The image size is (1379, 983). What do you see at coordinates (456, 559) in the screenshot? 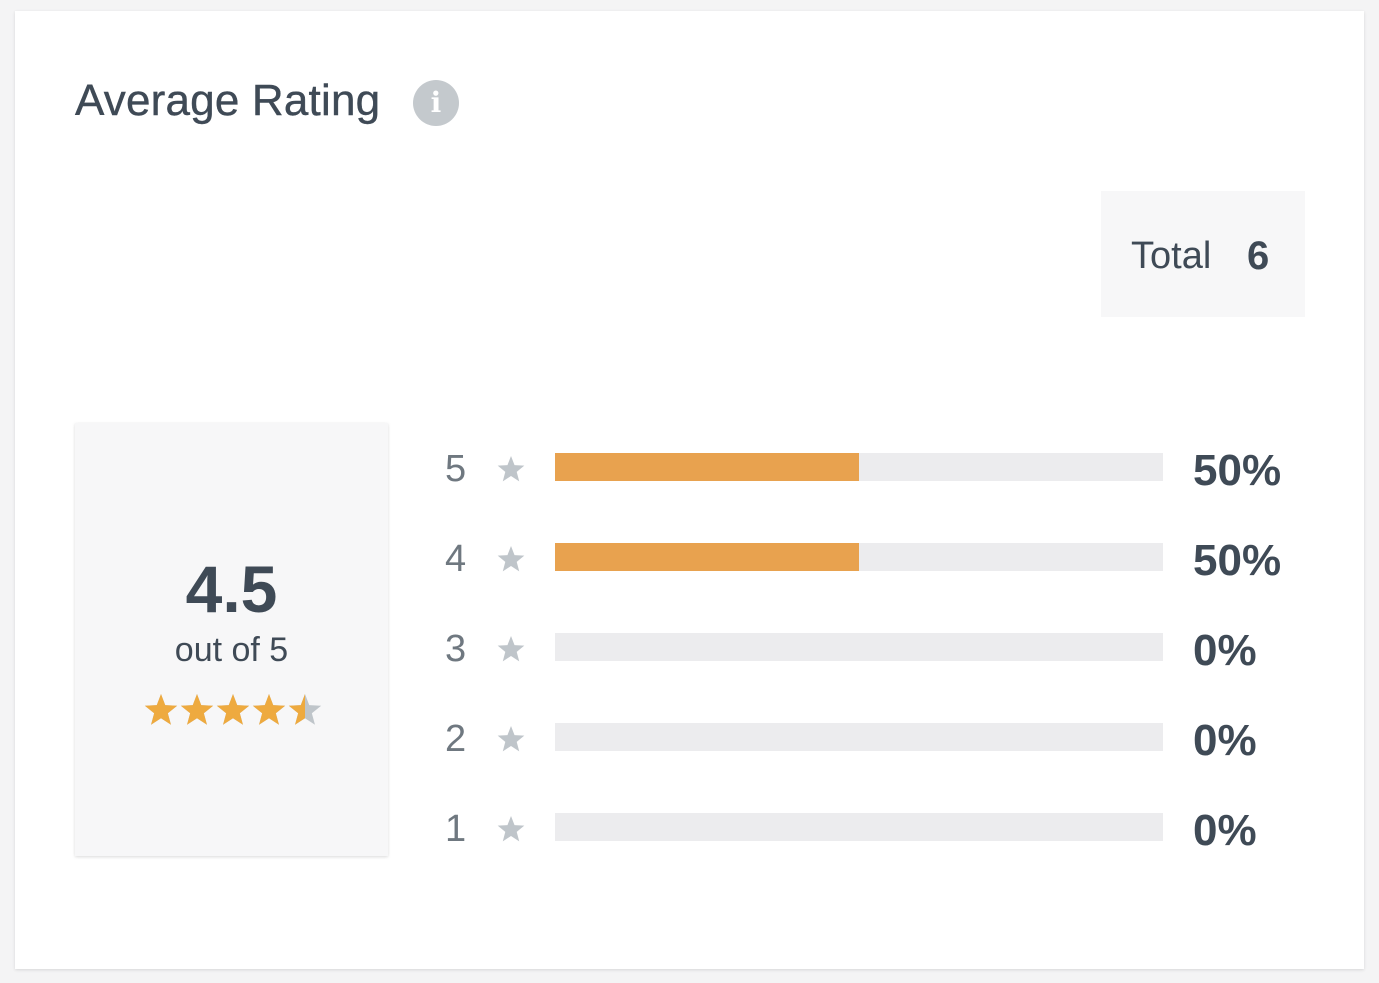
I see `rating-row-label: 4` at bounding box center [456, 559].